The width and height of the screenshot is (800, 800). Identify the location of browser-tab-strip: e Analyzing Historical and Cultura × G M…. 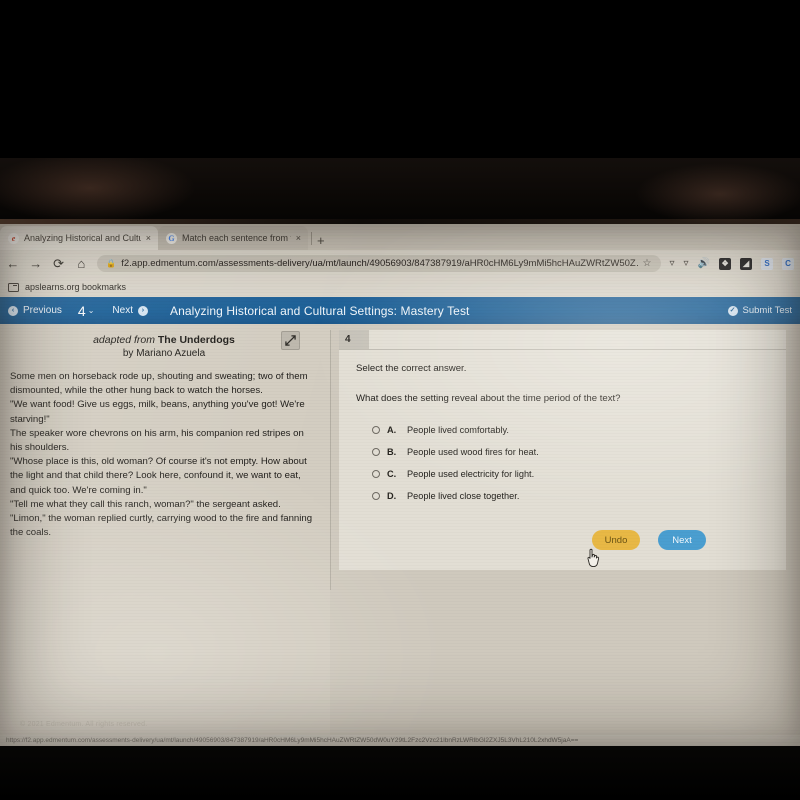
(400, 237).